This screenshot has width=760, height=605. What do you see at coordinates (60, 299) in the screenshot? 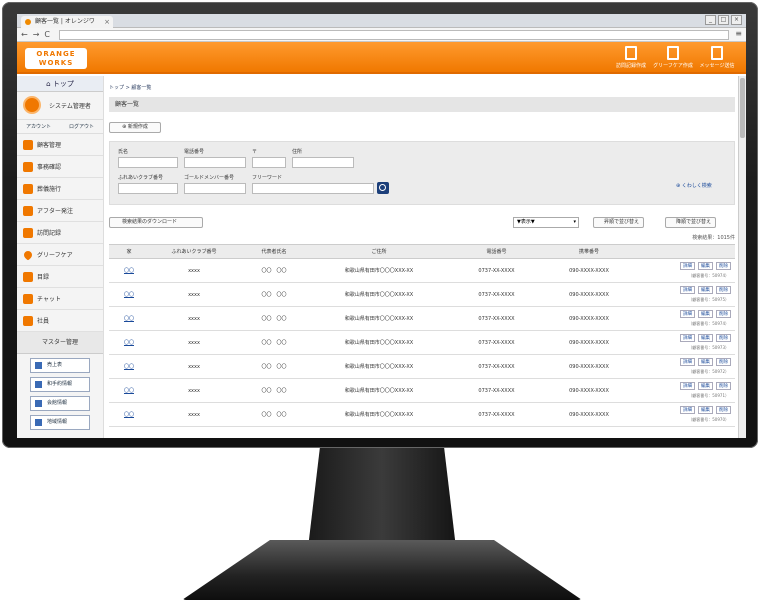
I see `sidebar-item-chat: チャット` at bounding box center [60, 299].